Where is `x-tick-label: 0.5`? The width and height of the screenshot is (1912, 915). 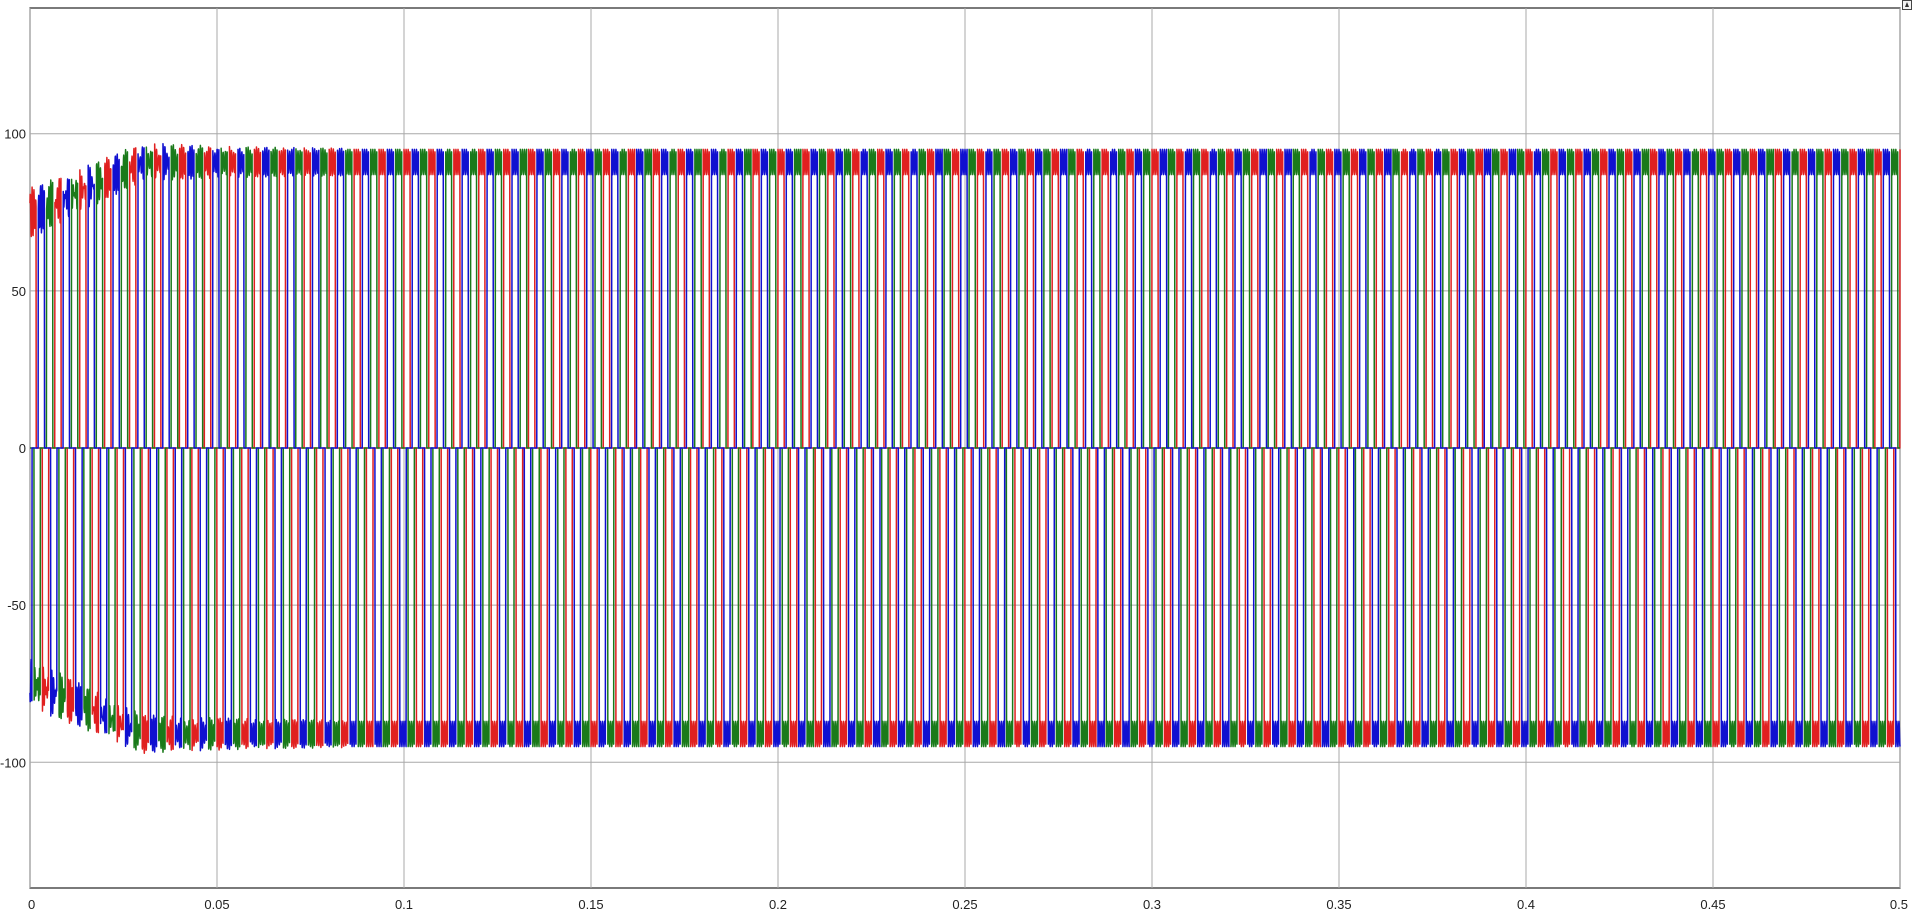 x-tick-label: 0.5 is located at coordinates (1899, 904).